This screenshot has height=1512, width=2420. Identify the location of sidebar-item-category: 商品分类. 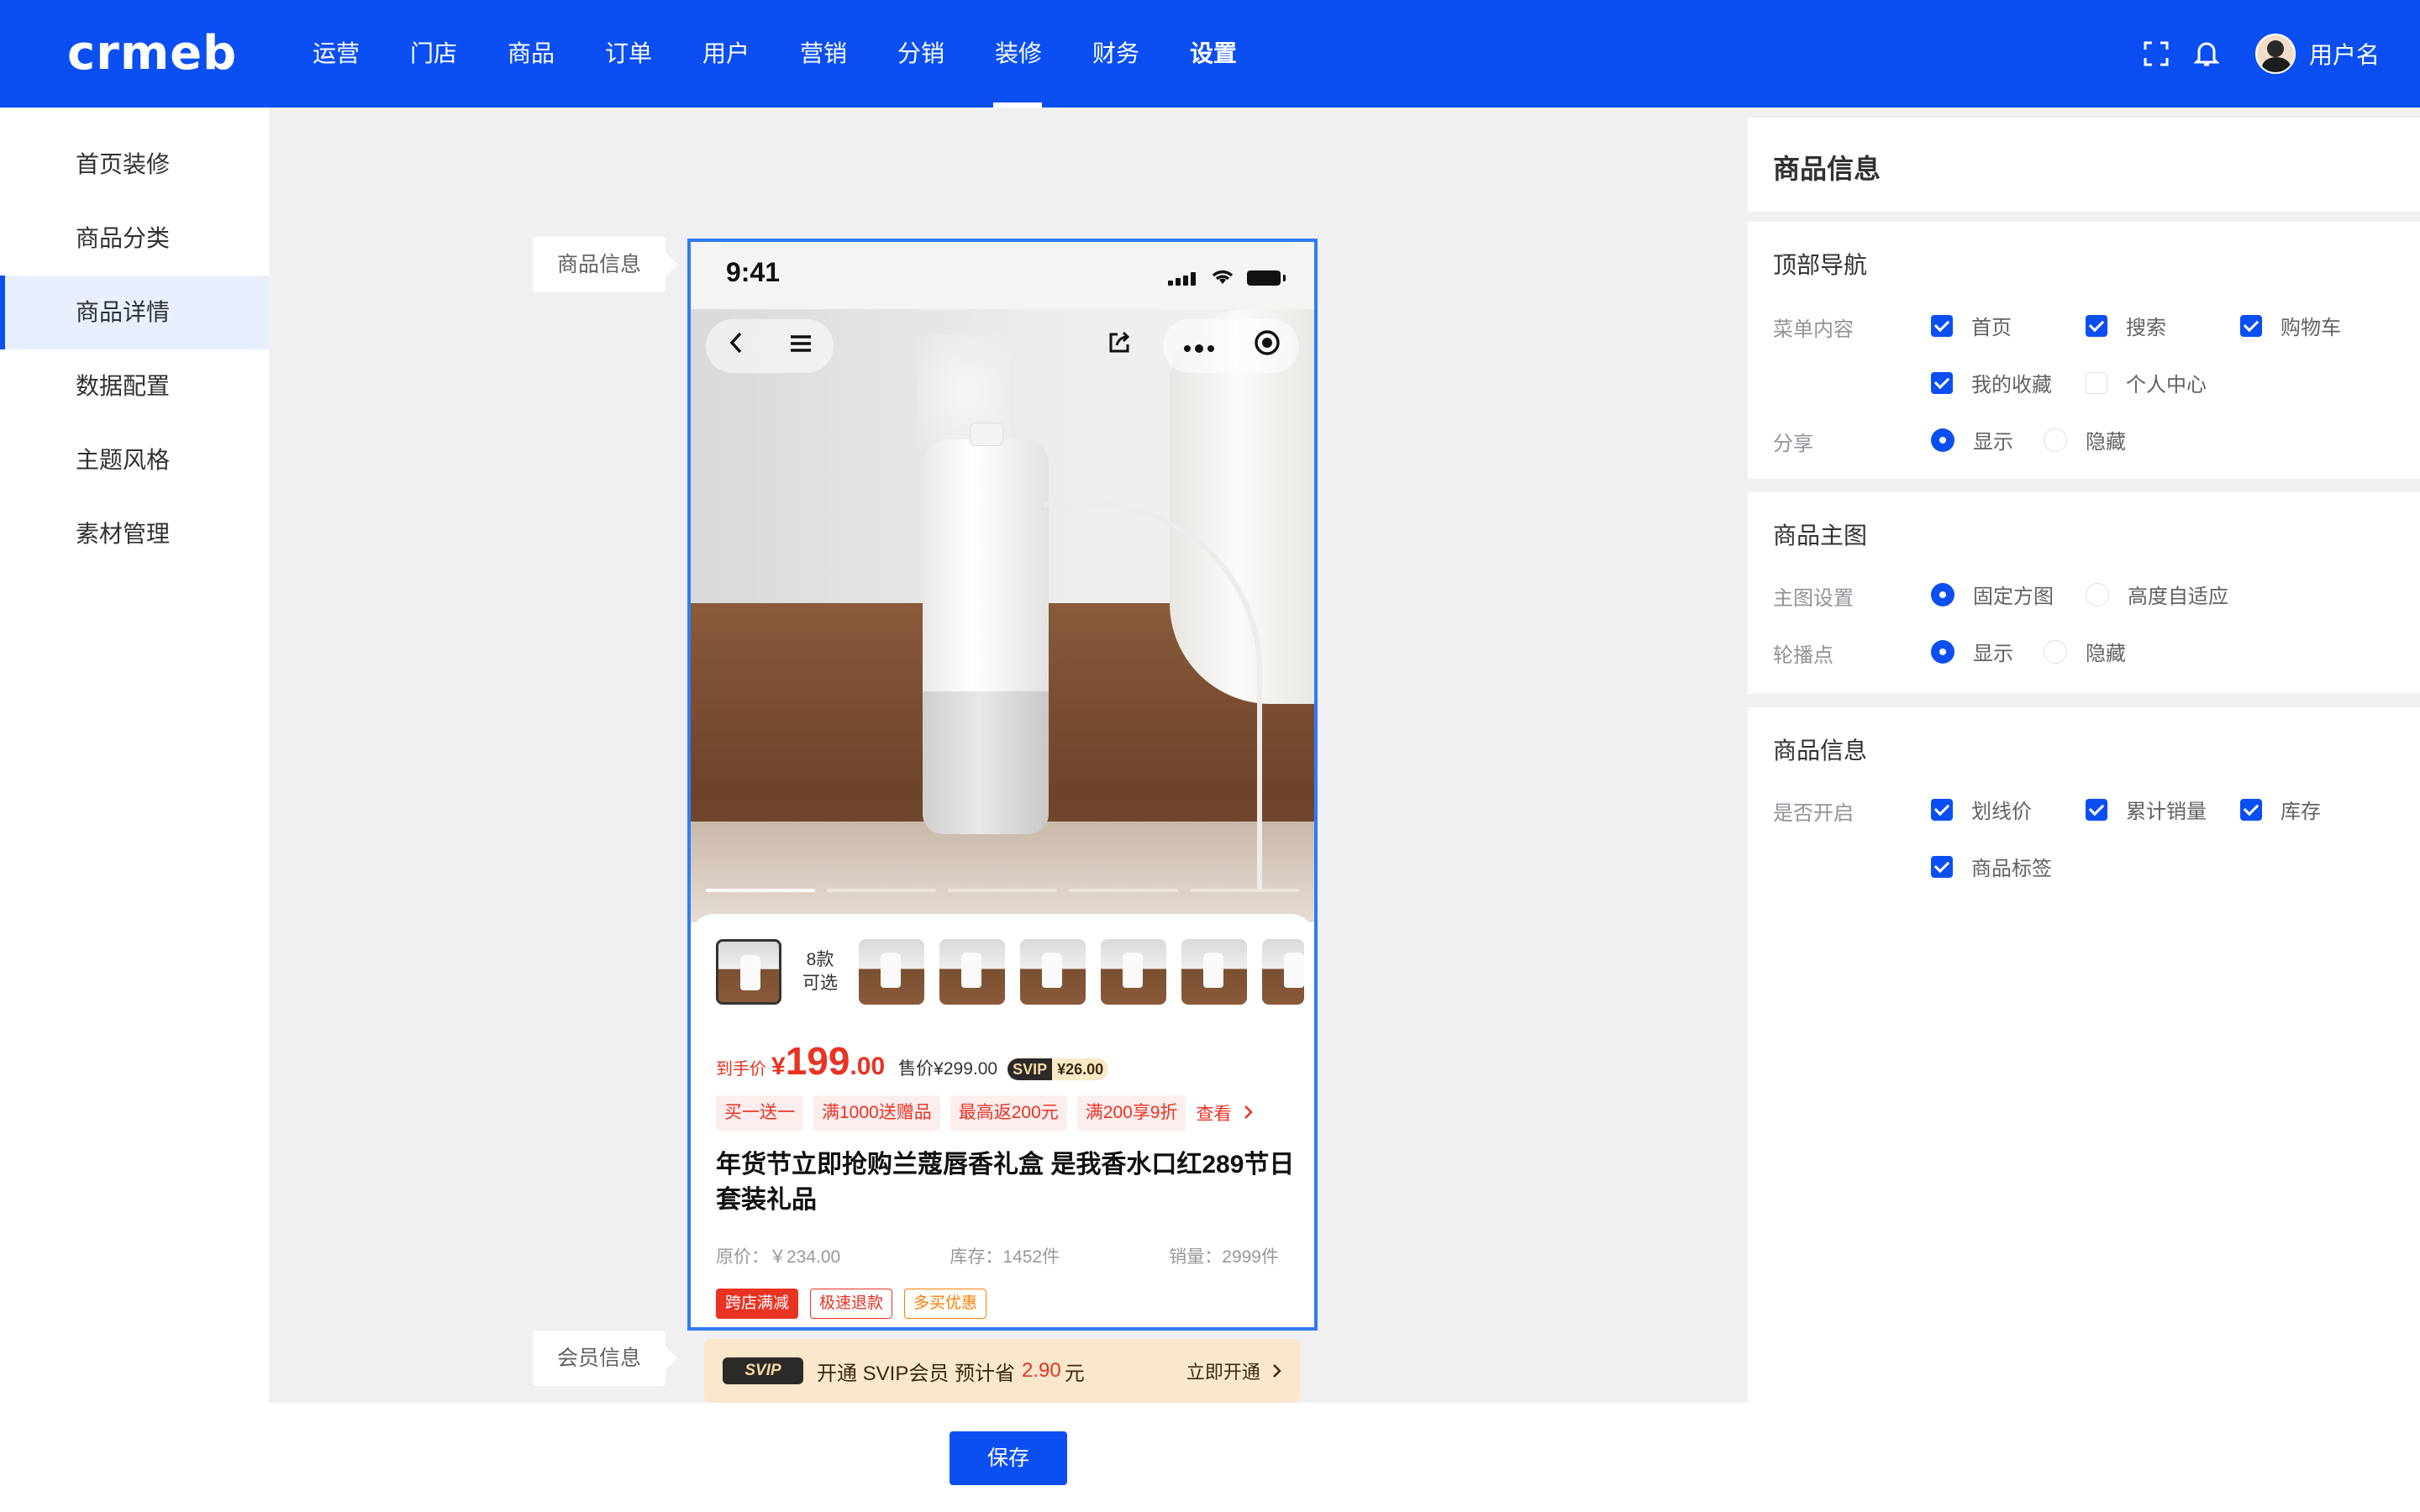
(134, 239).